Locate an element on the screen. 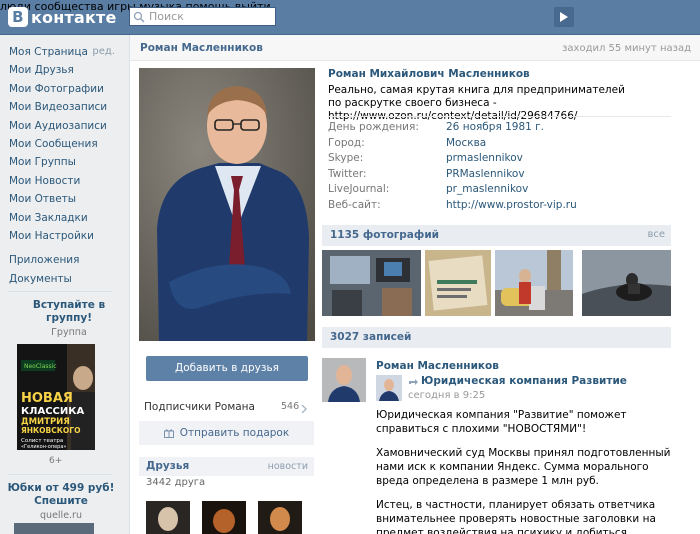 The height and width of the screenshot is (534, 700). profile-title-bar: Роман Масленников заходил 55 минут назад is located at coordinates (415, 48).